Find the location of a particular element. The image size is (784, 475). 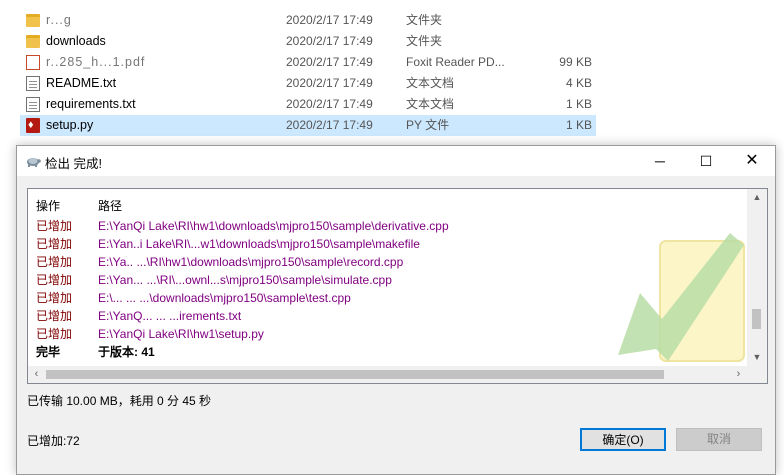

file-row: downloads 2020/2/17 17:49 文件夹 is located at coordinates (308, 41).